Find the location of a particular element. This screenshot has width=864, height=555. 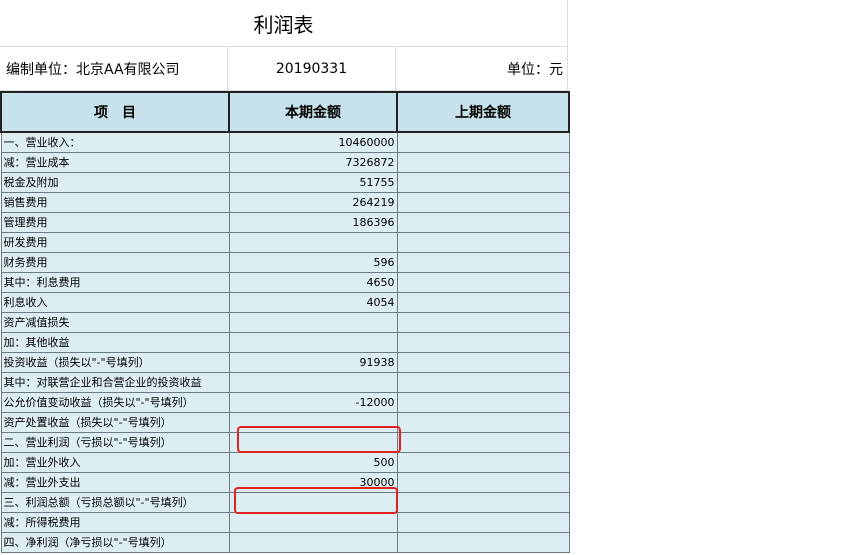

row-item-cell: 管理费用 is located at coordinates (115, 222).